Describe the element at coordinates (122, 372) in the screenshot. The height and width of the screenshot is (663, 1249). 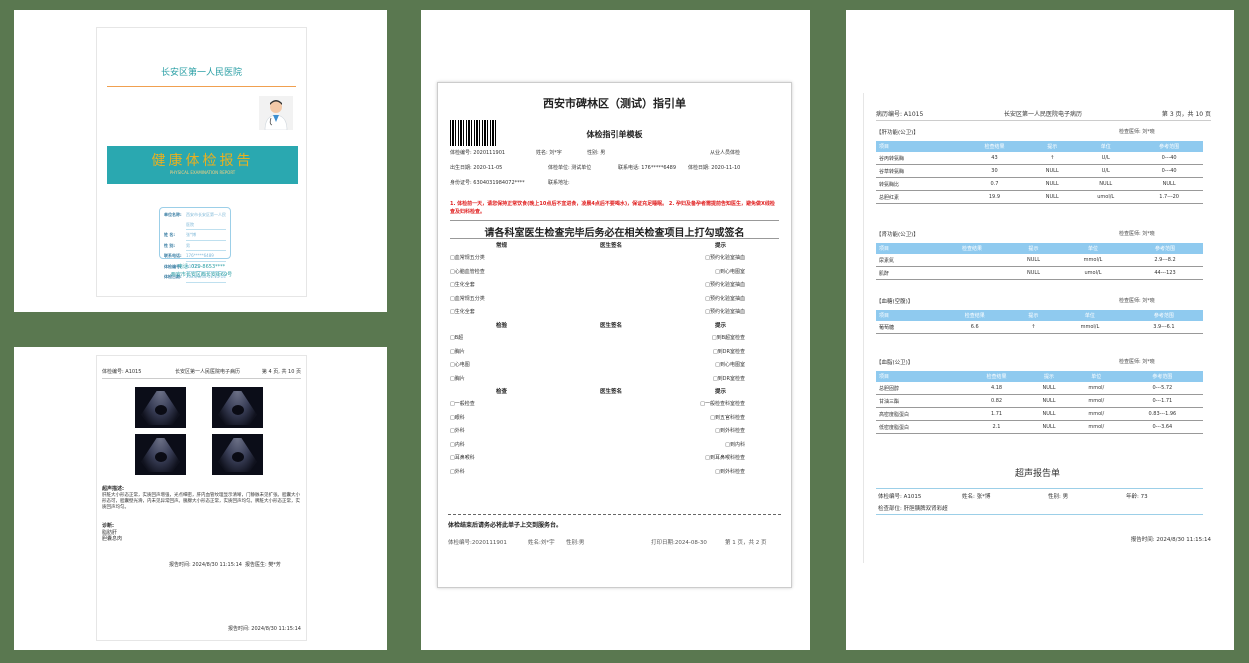
I see `us-header-left: 体检编号: A1015` at that location.